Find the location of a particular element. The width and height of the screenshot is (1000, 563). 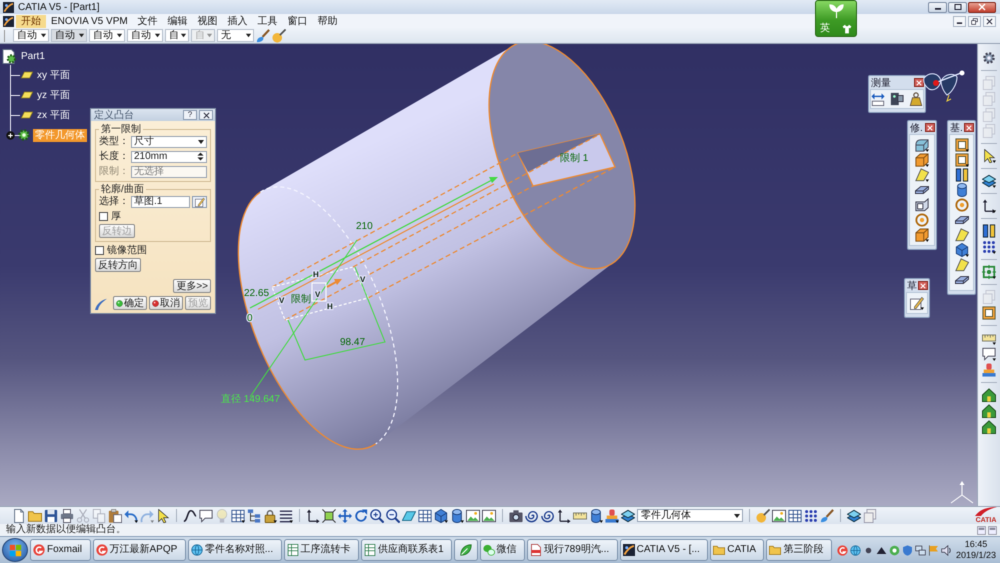

taskbar-button: 工序流转卡 is located at coordinates (322, 550).